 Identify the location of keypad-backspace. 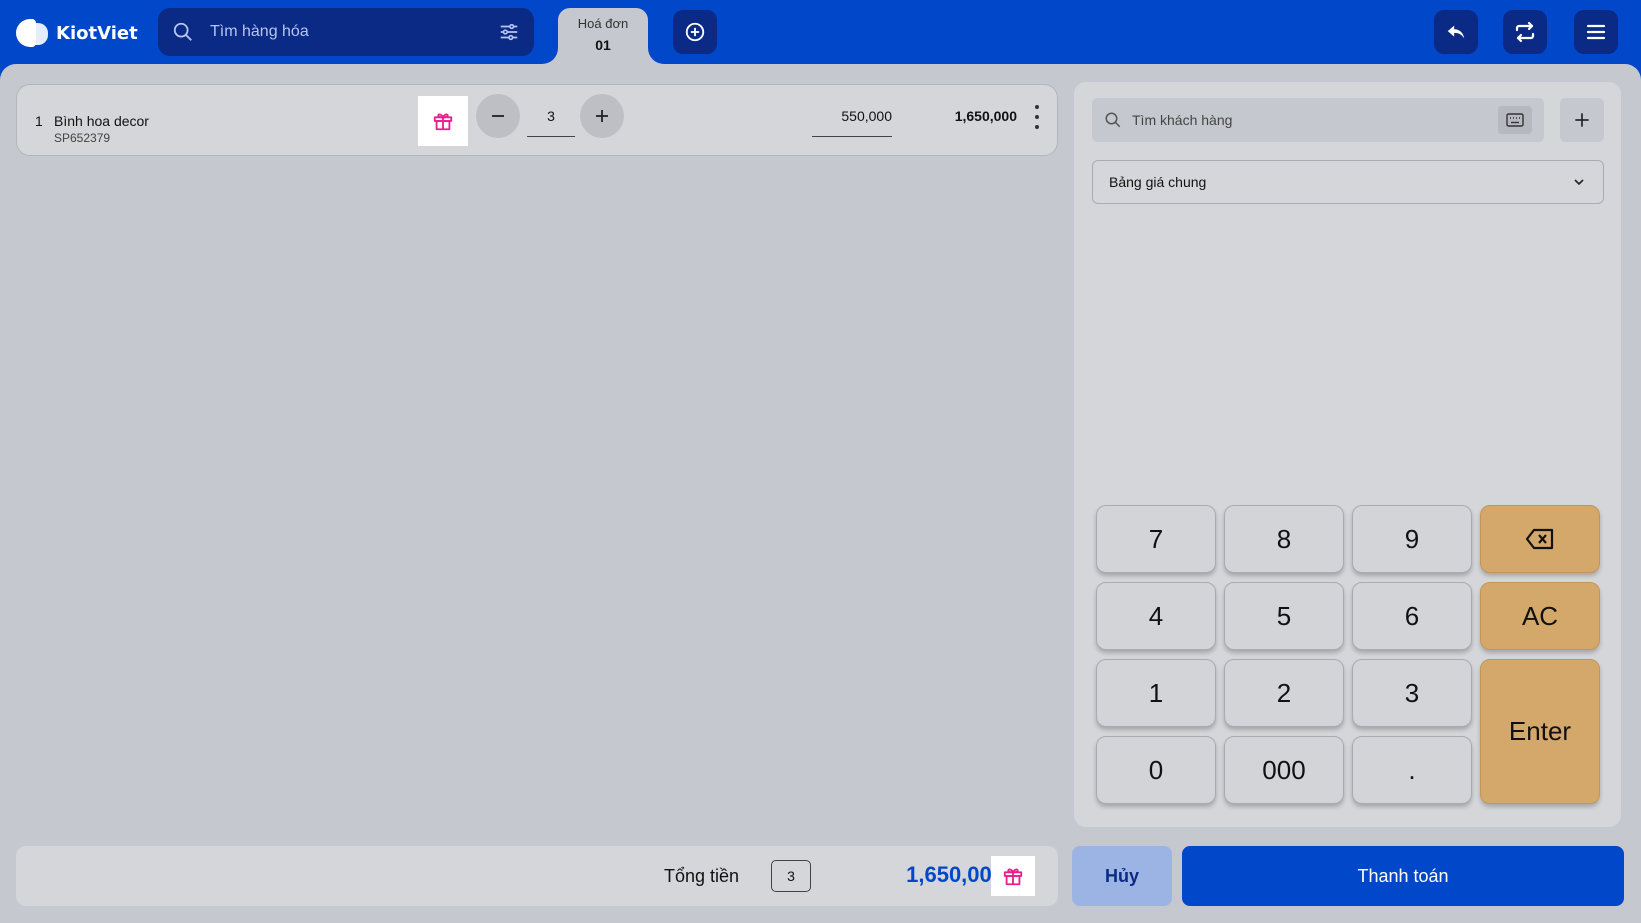
(1540, 539).